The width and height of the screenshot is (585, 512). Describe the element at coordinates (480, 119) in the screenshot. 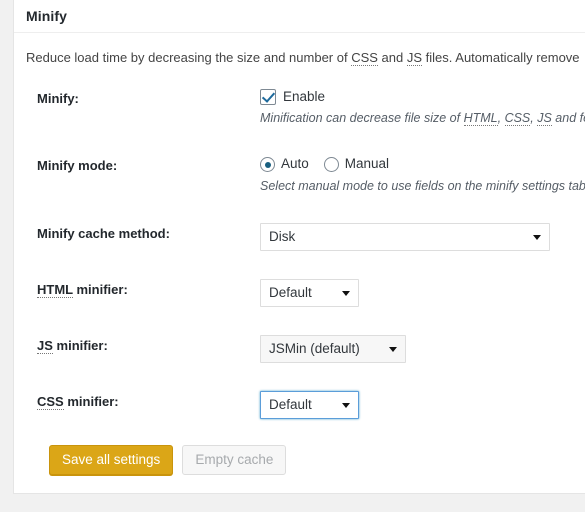

I see `desc-abbr-html: HTML` at that location.